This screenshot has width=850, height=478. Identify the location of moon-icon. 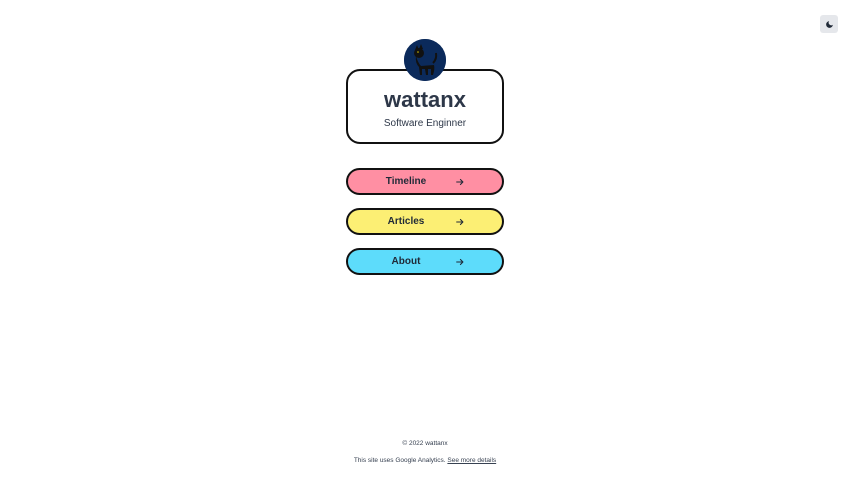
(829, 24).